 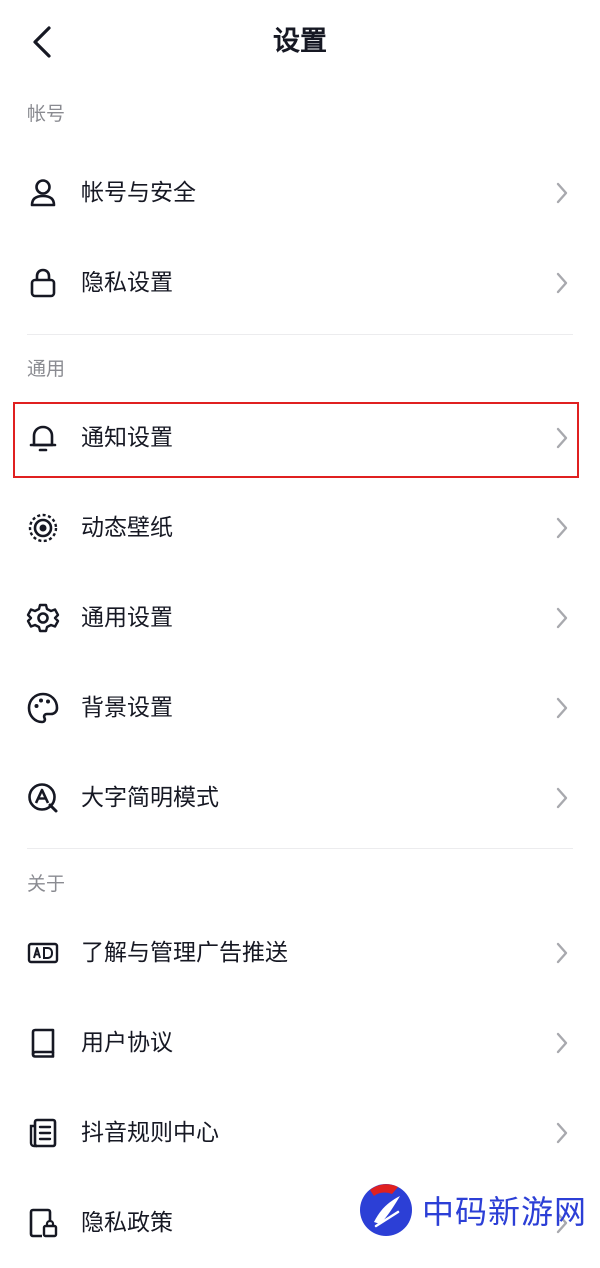 I want to click on header: 设置, so click(x=300, y=42).